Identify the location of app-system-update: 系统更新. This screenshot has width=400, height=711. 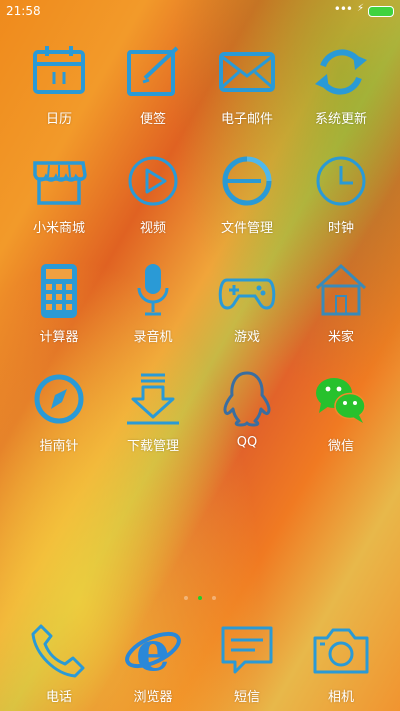
(341, 83).